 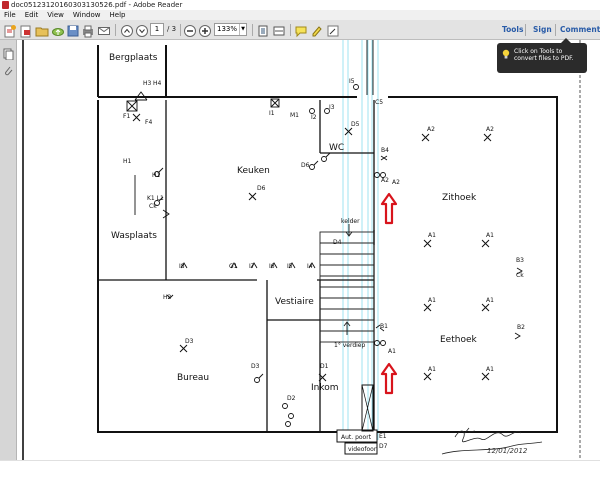 I want to click on label-d7: D7, so click(x=383, y=446).